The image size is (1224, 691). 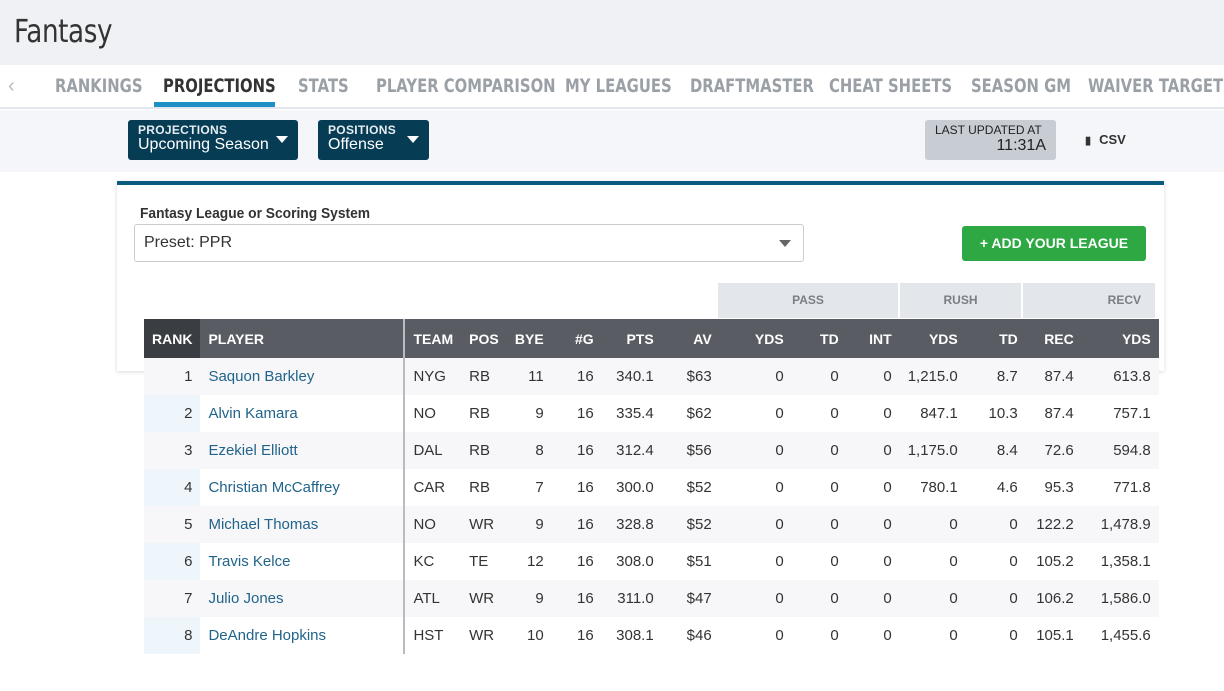 What do you see at coordinates (529, 338) in the screenshot?
I see `column-header-bye: BYE` at bounding box center [529, 338].